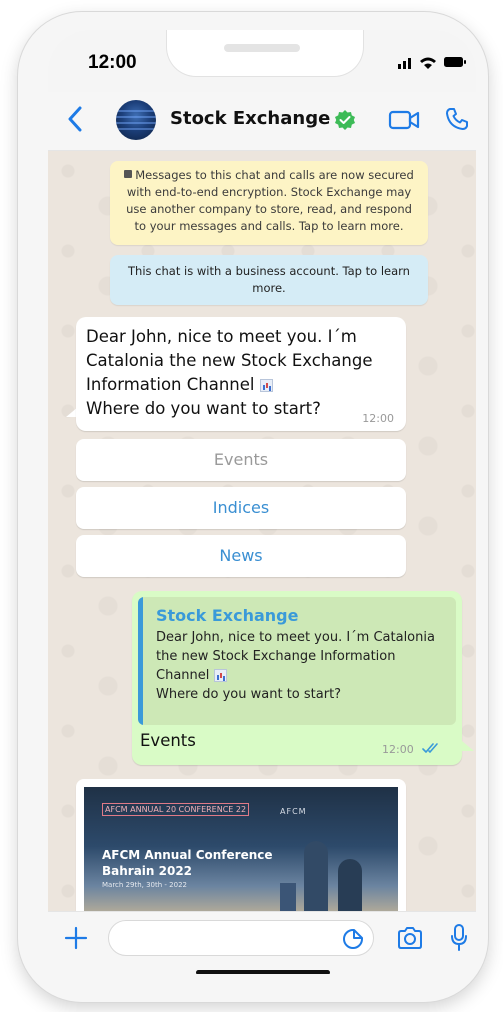  I want to click on chat-header: Stock Exchange, so click(262, 121).